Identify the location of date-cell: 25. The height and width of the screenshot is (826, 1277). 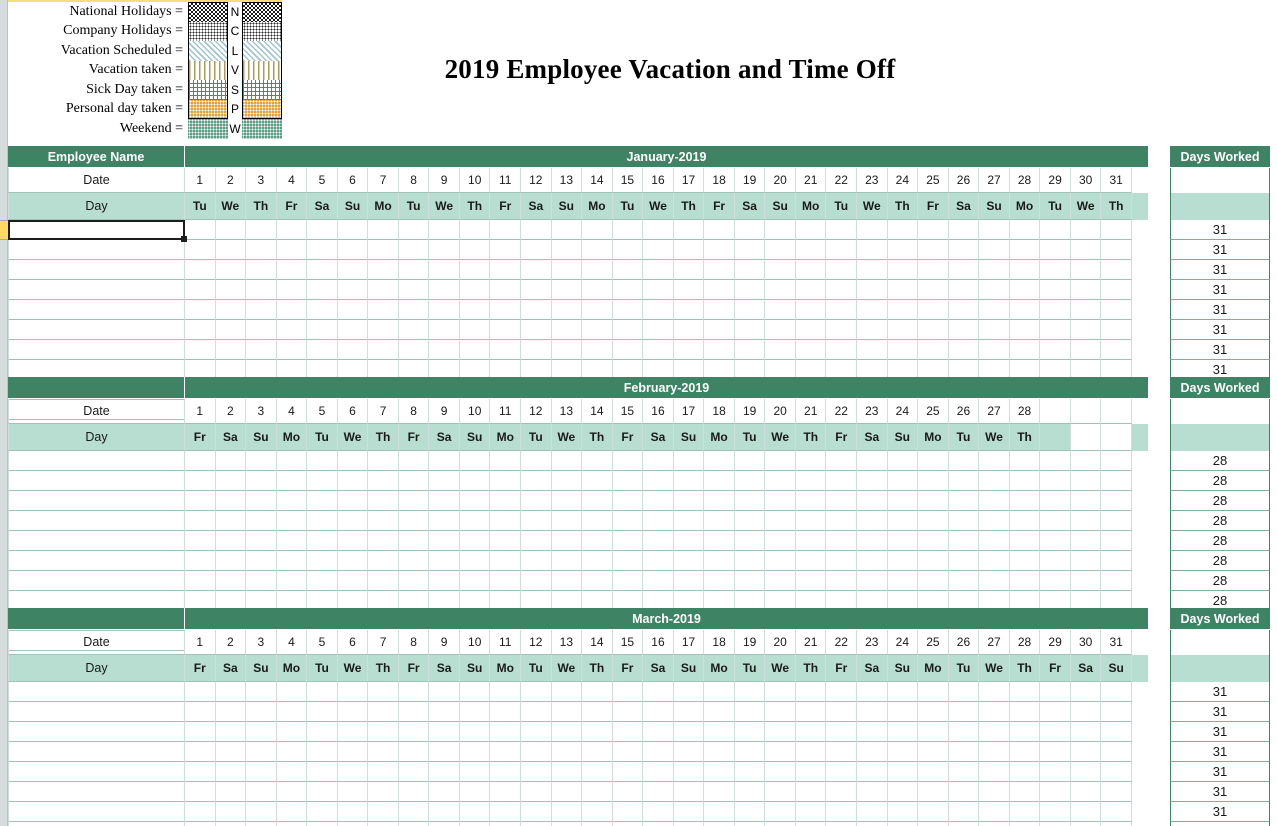
(933, 411).